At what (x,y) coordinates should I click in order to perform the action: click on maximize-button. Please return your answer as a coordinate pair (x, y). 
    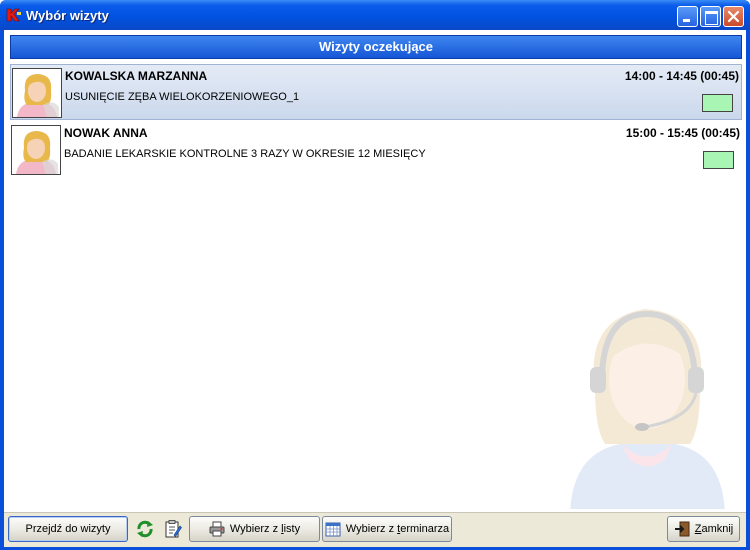
    Looking at the image, I should click on (710, 16).